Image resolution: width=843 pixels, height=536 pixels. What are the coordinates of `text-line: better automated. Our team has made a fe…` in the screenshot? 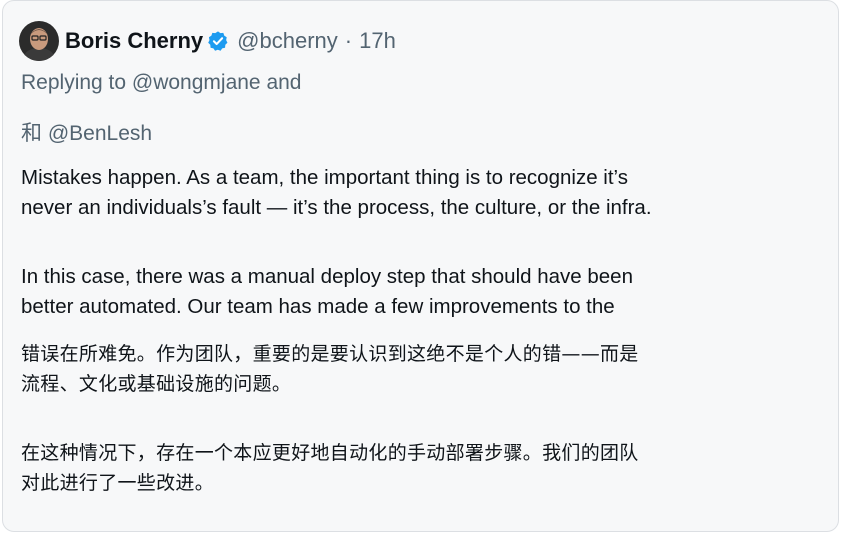 It's located at (318, 306).